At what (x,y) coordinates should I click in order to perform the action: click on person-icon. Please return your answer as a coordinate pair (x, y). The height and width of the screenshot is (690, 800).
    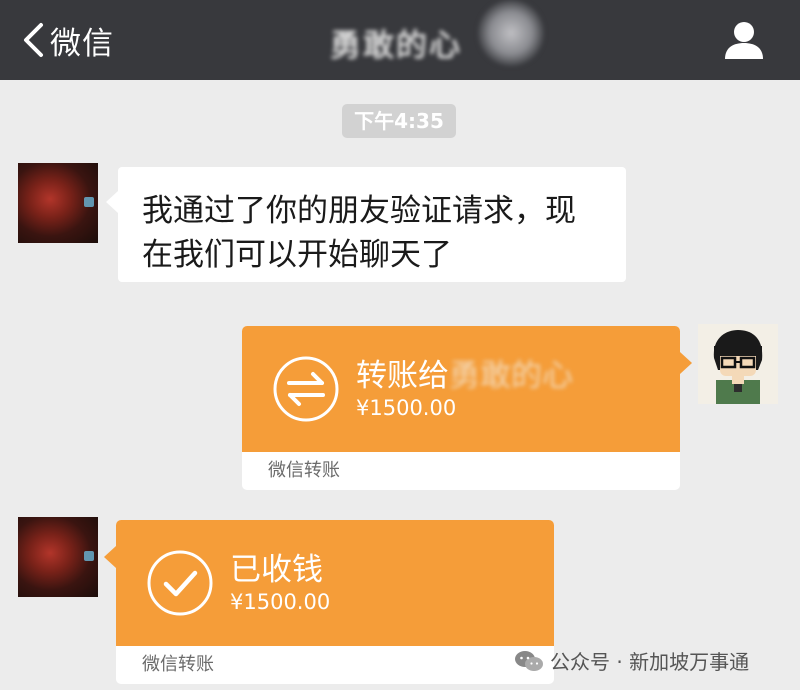
    Looking at the image, I should click on (744, 40).